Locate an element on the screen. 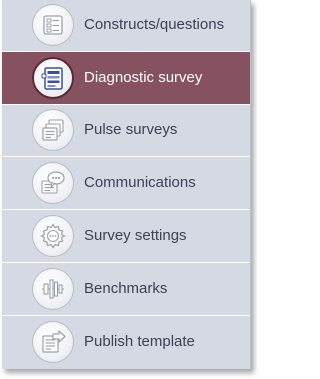 The width and height of the screenshot is (320, 379). nav-item-publish-template: Publish template is located at coordinates (126, 343).